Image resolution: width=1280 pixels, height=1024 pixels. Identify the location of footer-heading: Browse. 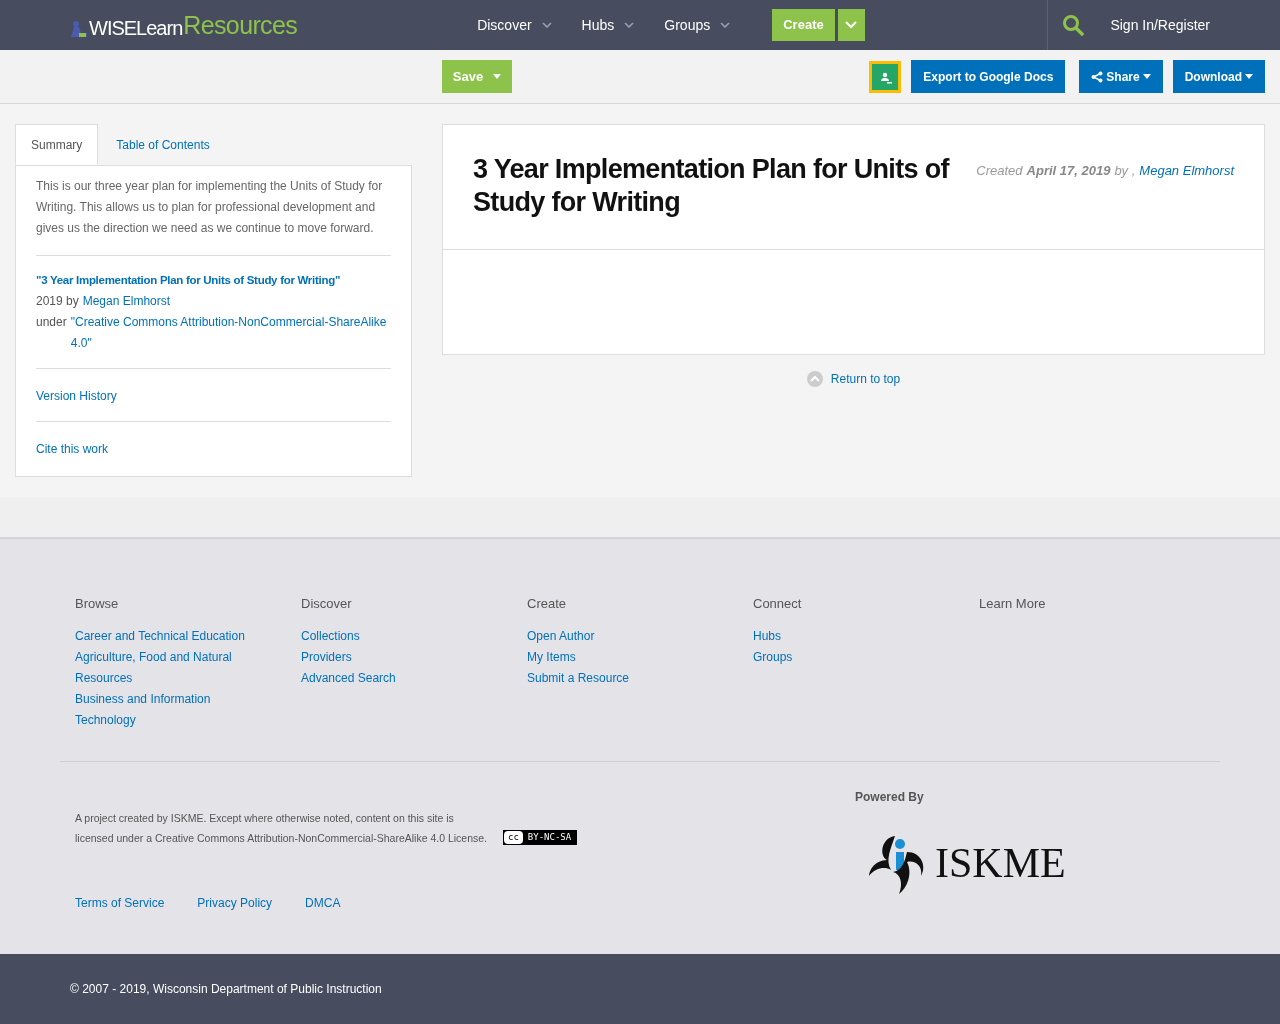
(97, 604).